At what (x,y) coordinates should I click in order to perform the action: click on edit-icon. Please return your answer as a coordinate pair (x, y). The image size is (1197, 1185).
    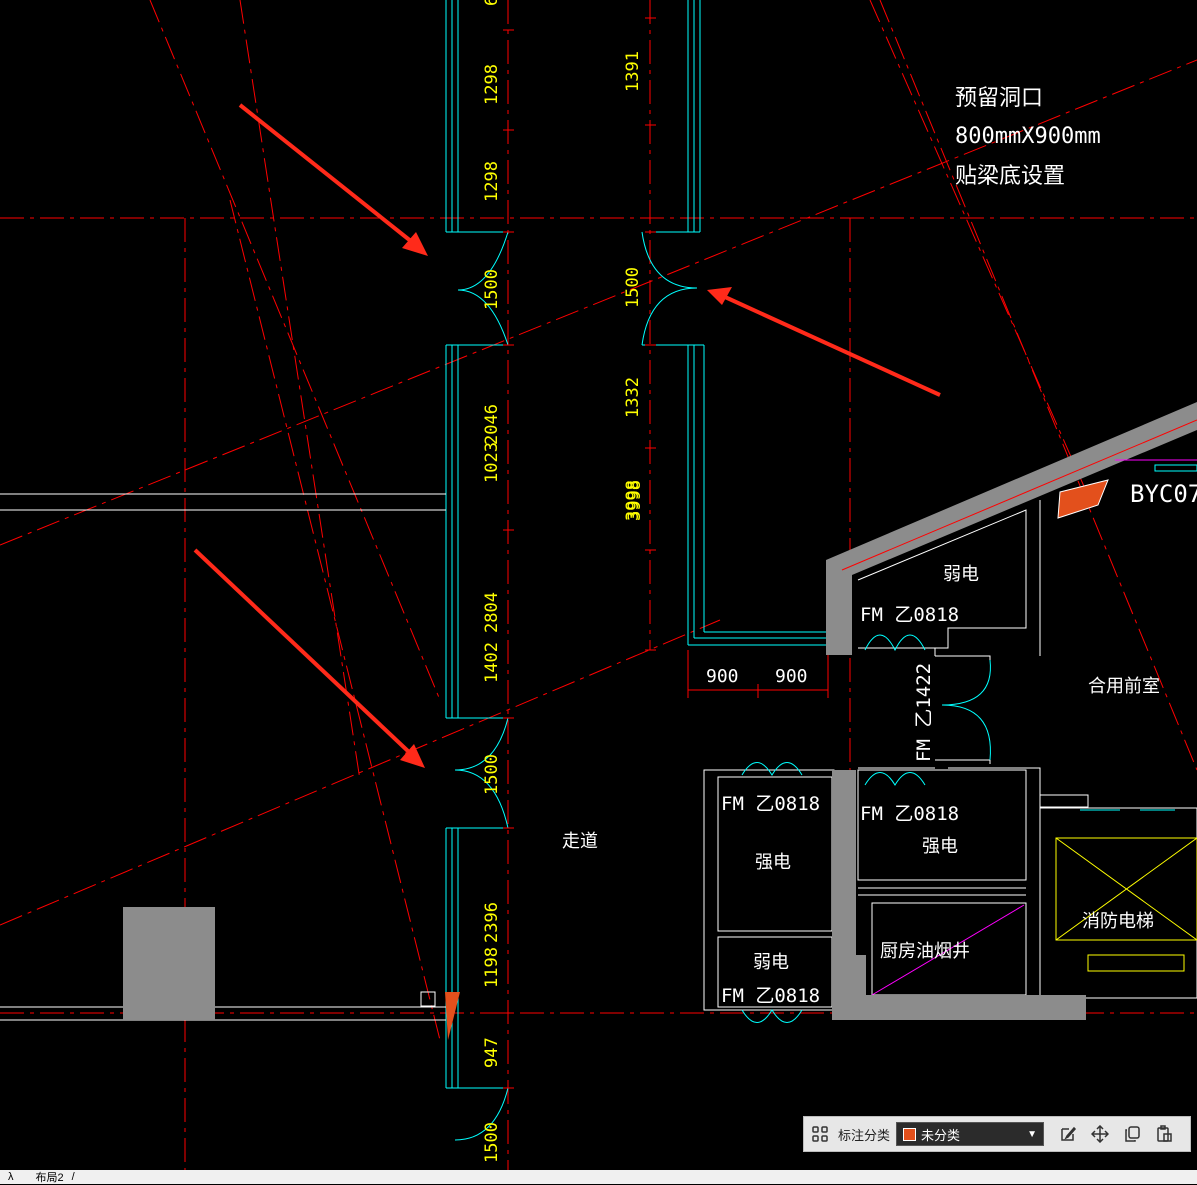
    Looking at the image, I should click on (1068, 1134).